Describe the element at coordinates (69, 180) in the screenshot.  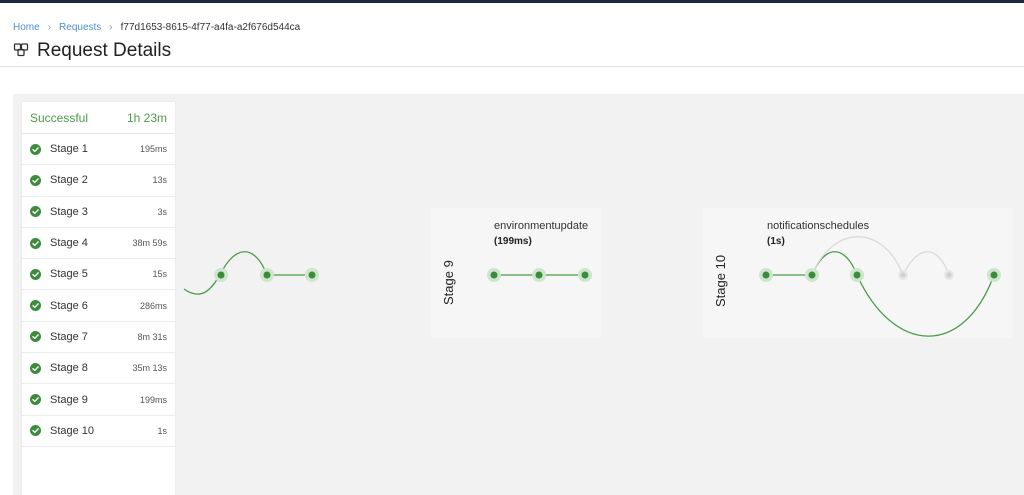
I see `stage-name: Stage 2` at that location.